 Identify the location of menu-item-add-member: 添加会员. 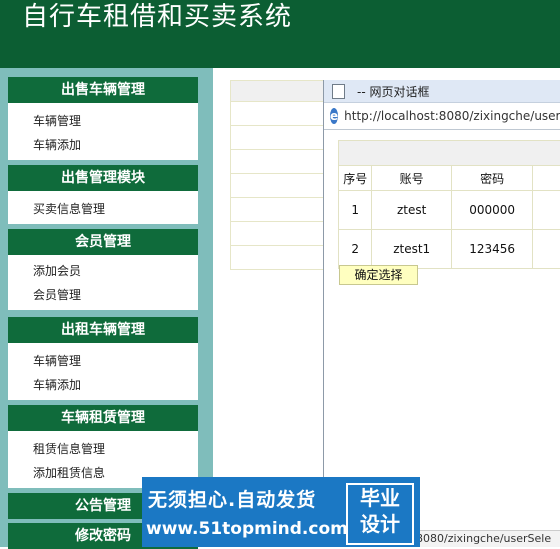
(103, 271).